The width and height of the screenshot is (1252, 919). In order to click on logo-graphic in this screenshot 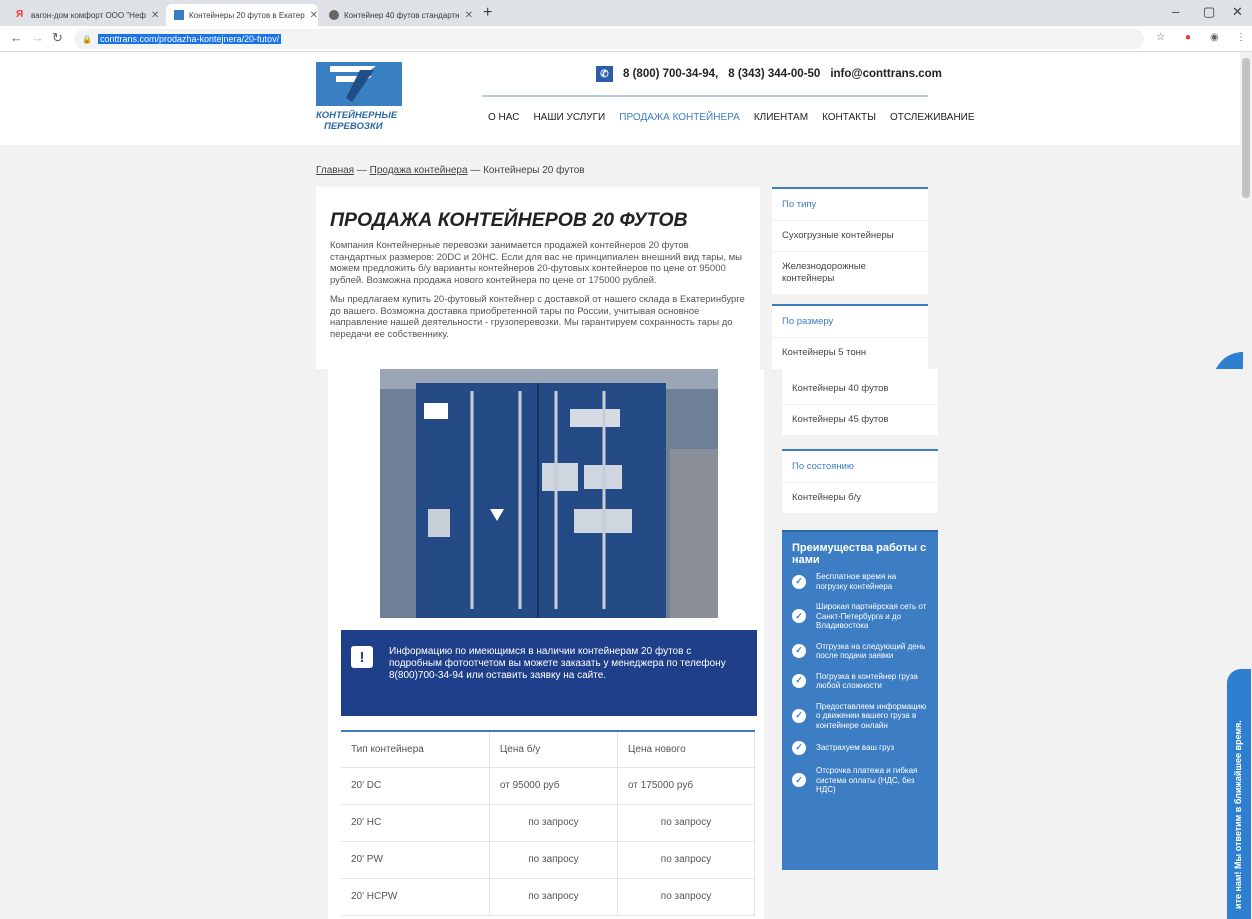, I will do `click(359, 84)`.